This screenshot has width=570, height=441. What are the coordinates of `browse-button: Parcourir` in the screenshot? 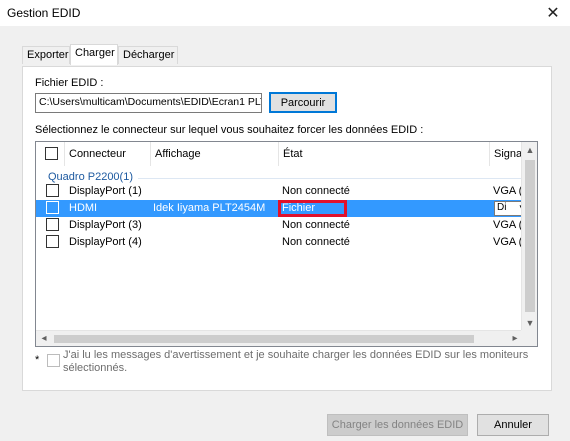 It's located at (303, 102).